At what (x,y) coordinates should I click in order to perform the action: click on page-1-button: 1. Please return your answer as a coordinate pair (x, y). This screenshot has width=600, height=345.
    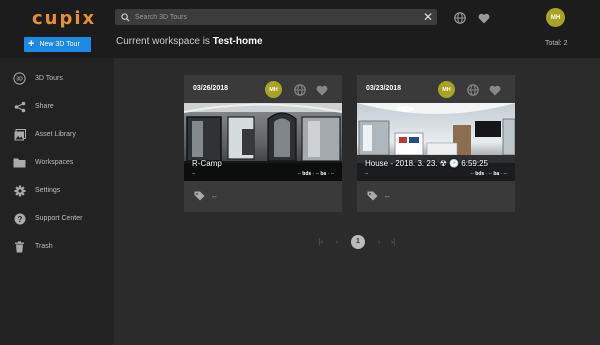
    Looking at the image, I should click on (358, 242).